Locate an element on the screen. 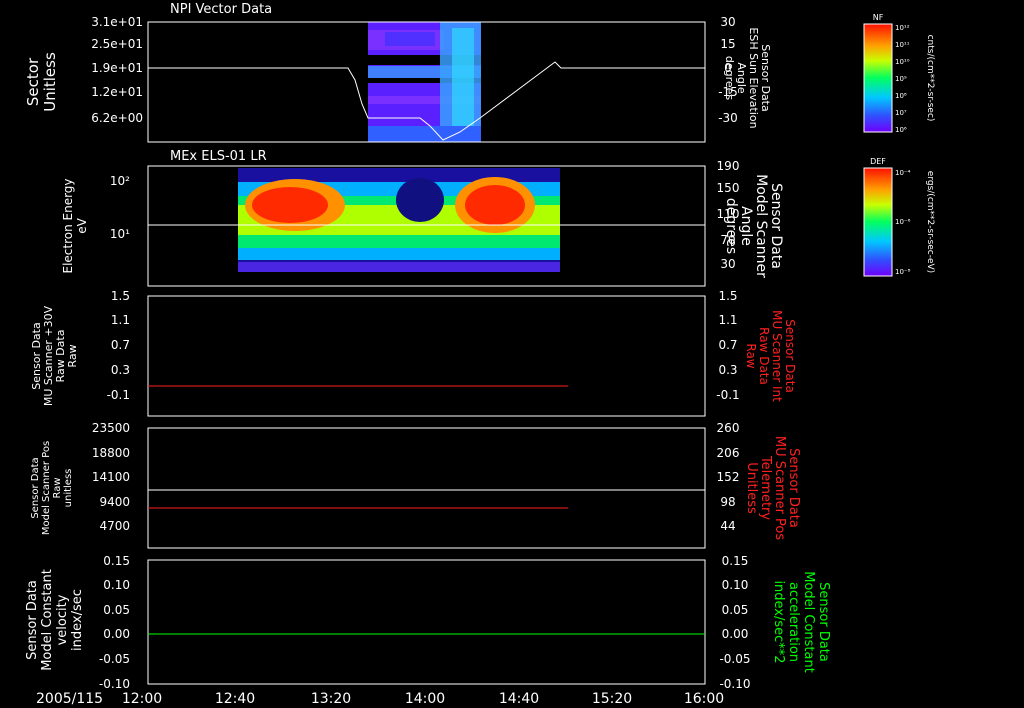  colorbar-tick: 10¹² is located at coordinates (902, 28).